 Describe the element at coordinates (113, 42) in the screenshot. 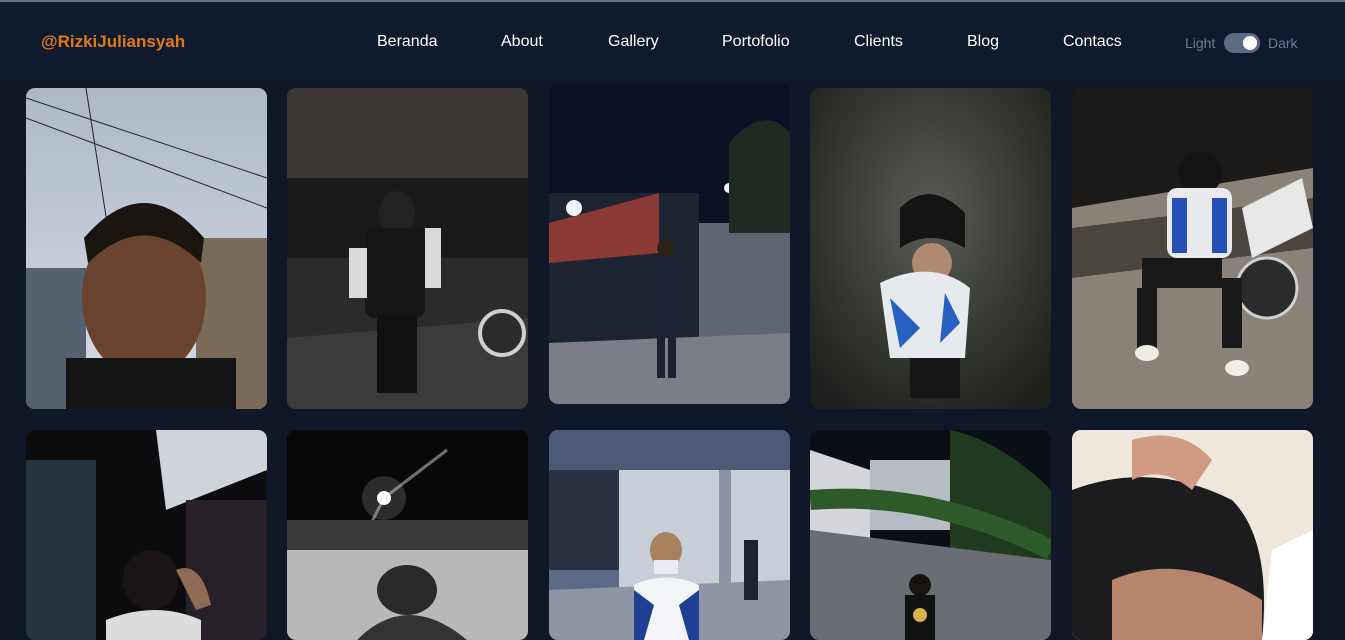

I see `brand-logo: @RizkiJuliansyah` at that location.